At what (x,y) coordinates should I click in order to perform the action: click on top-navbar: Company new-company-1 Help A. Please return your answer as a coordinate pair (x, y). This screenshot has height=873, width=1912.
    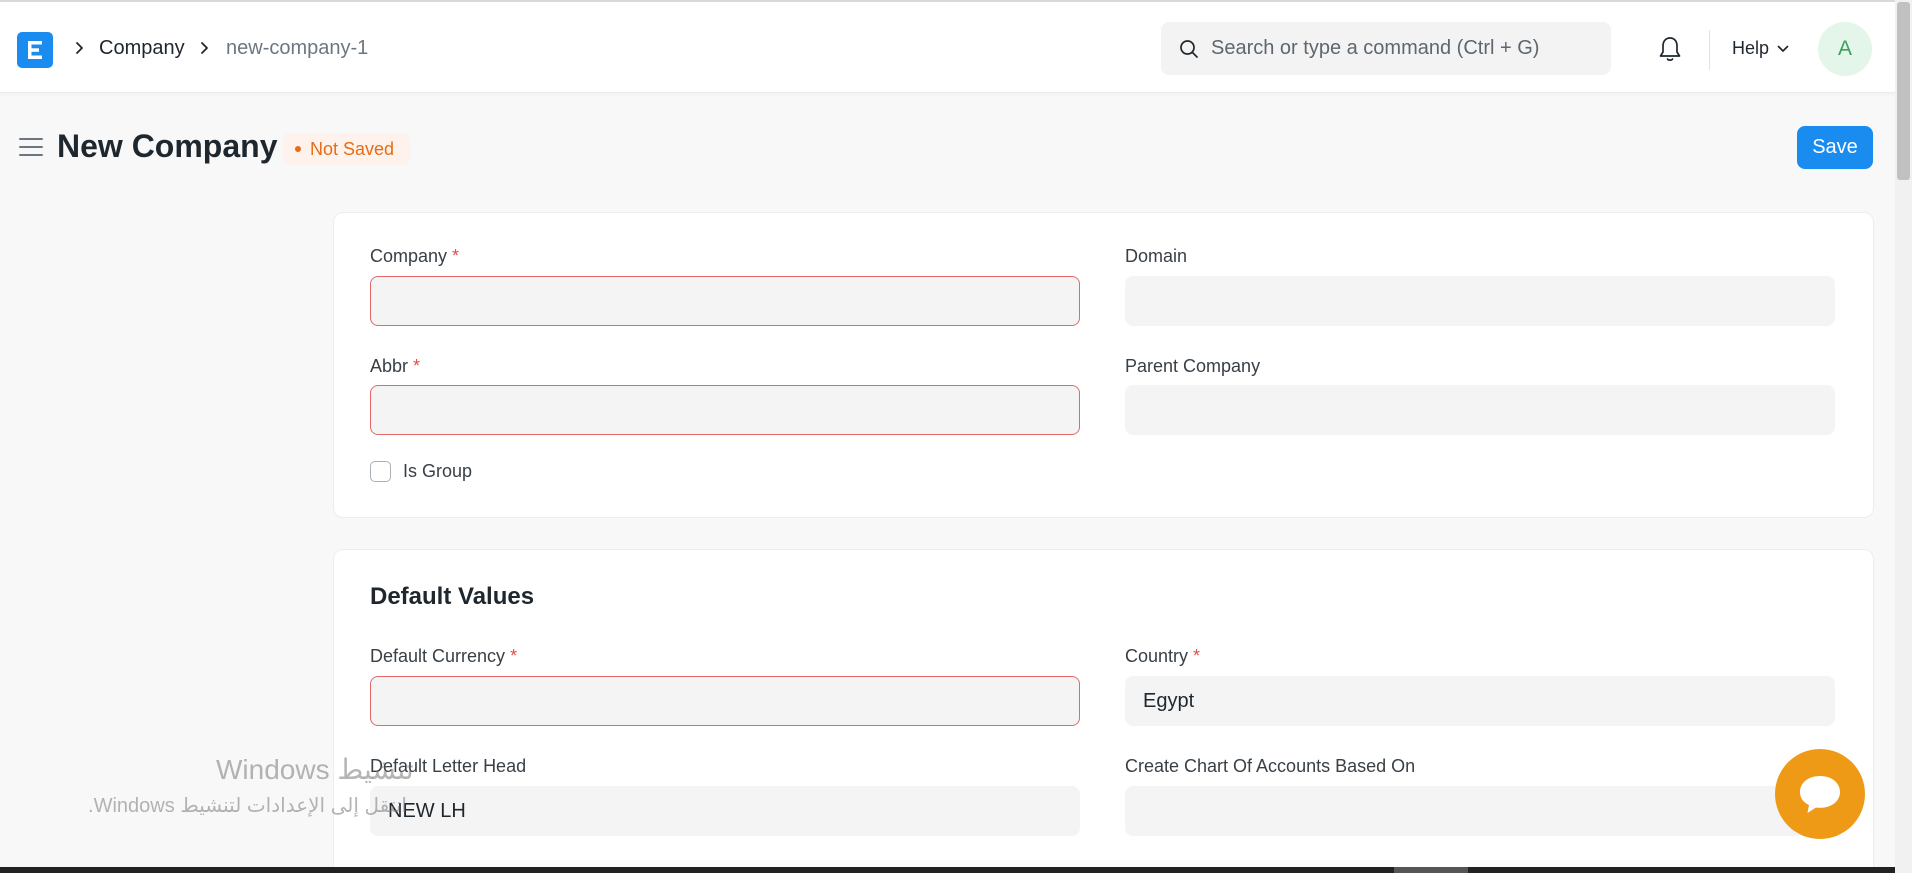
    Looking at the image, I should click on (947, 46).